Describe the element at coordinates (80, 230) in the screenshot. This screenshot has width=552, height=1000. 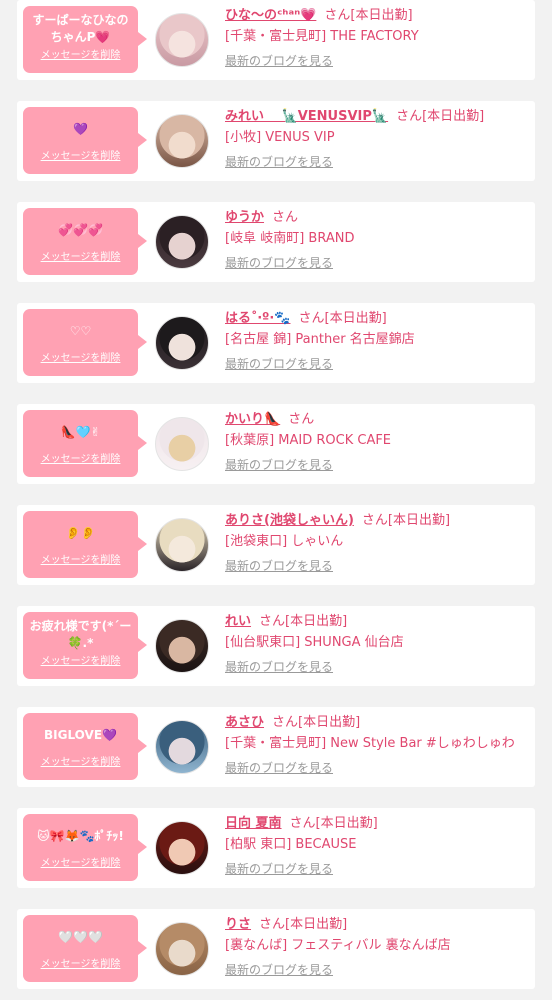
I see `message-text: 💞💞💞` at that location.